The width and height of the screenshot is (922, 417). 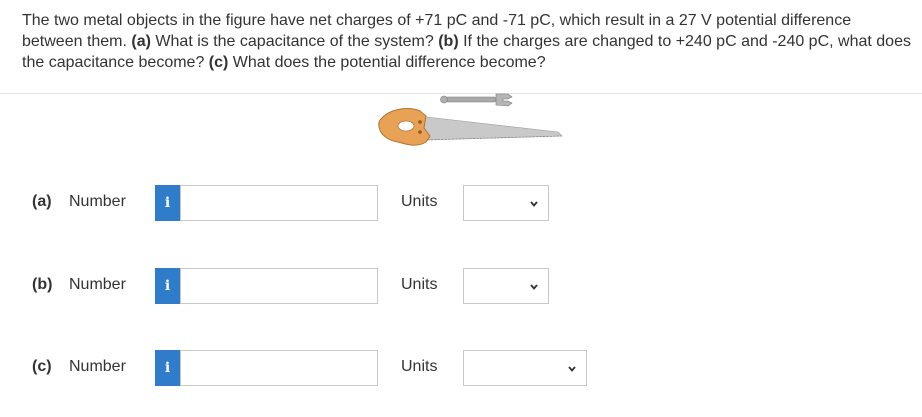 I want to click on number-input-a, so click(x=279, y=203).